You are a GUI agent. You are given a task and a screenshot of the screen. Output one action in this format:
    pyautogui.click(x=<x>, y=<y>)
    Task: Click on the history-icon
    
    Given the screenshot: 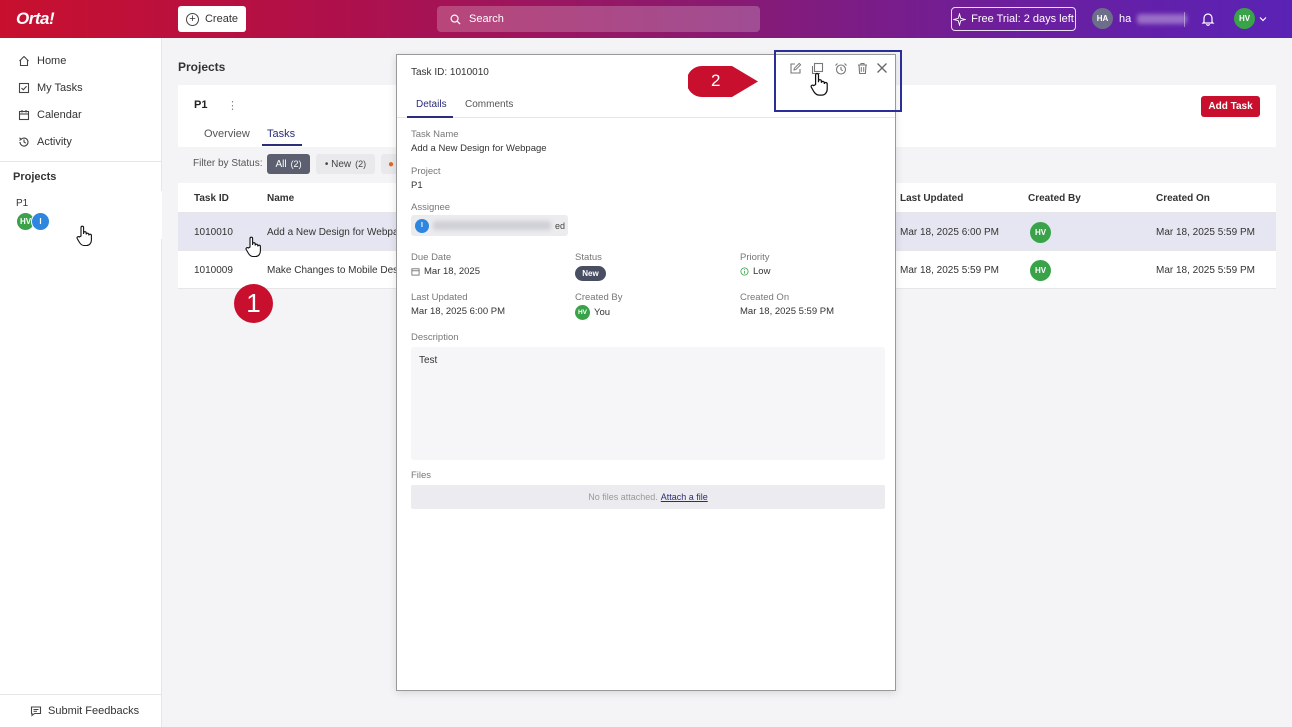 What is the action you would take?
    pyautogui.click(x=24, y=142)
    